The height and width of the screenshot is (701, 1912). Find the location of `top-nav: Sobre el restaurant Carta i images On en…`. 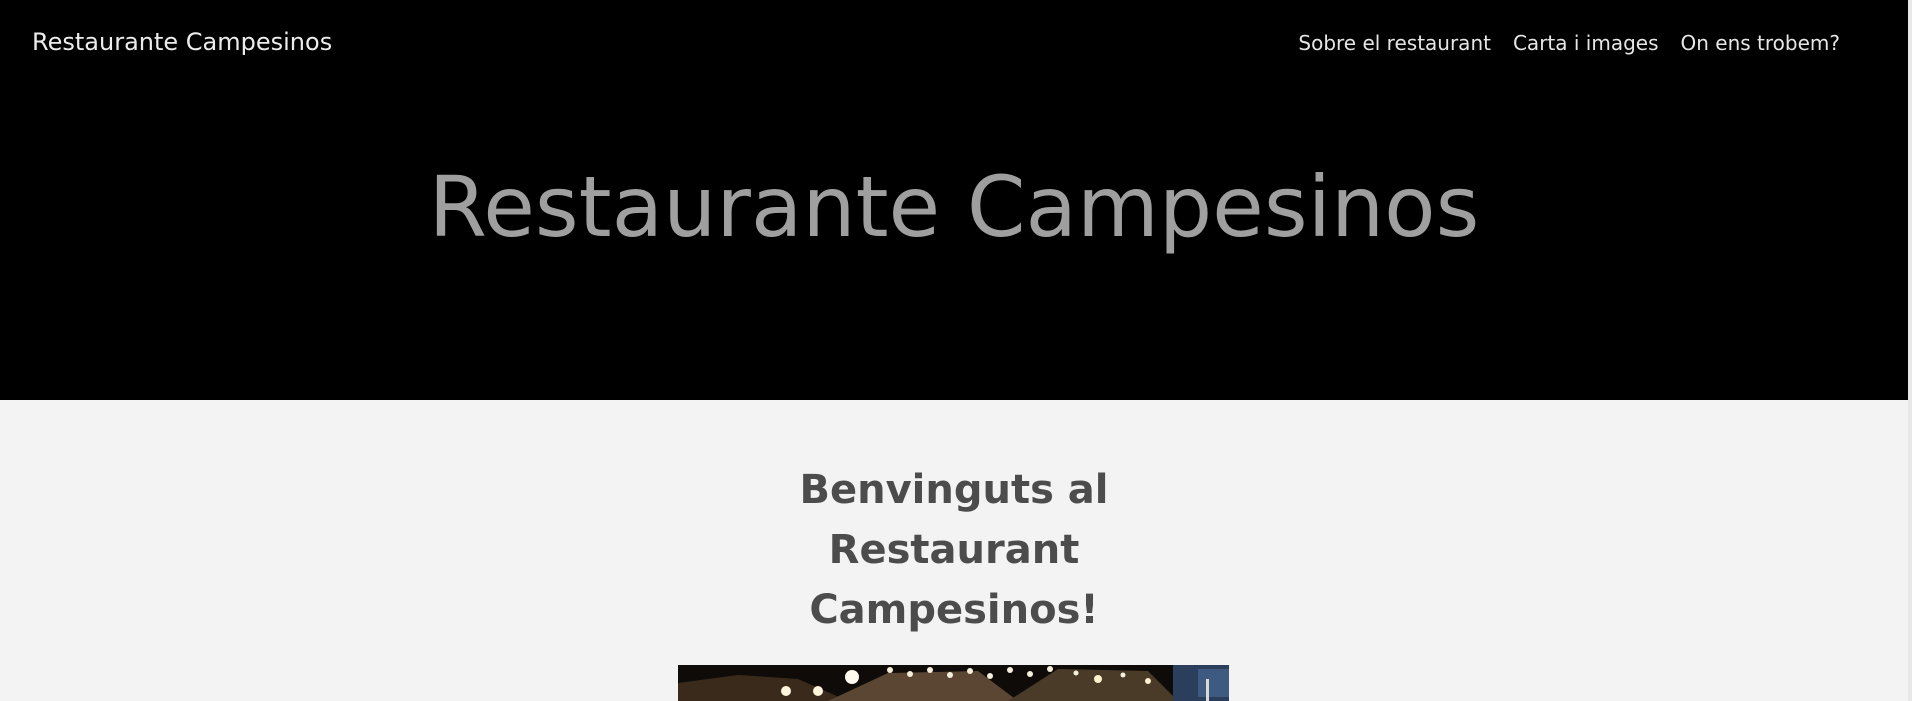

top-nav: Sobre el restaurant Carta i images On en… is located at coordinates (1569, 43).